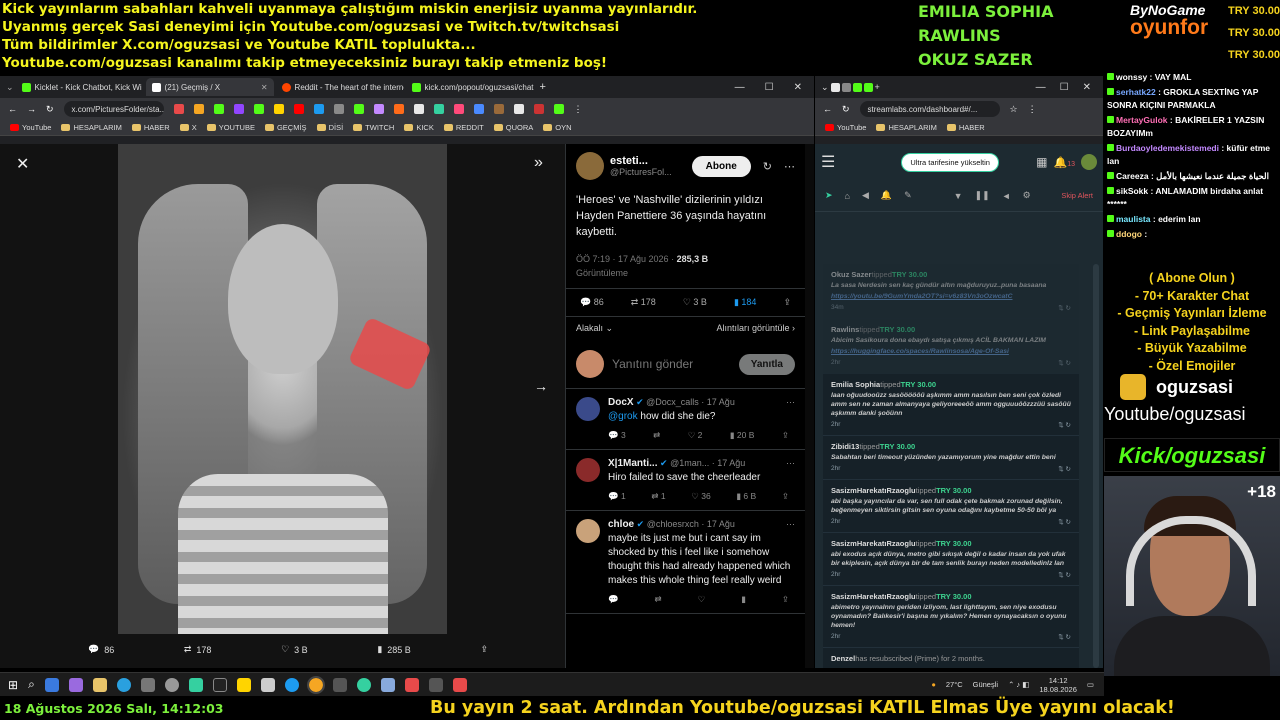 The height and width of the screenshot is (720, 1280). What do you see at coordinates (652, 364) in the screenshot?
I see `reply-input: Yanıtını gönder` at bounding box center [652, 364].